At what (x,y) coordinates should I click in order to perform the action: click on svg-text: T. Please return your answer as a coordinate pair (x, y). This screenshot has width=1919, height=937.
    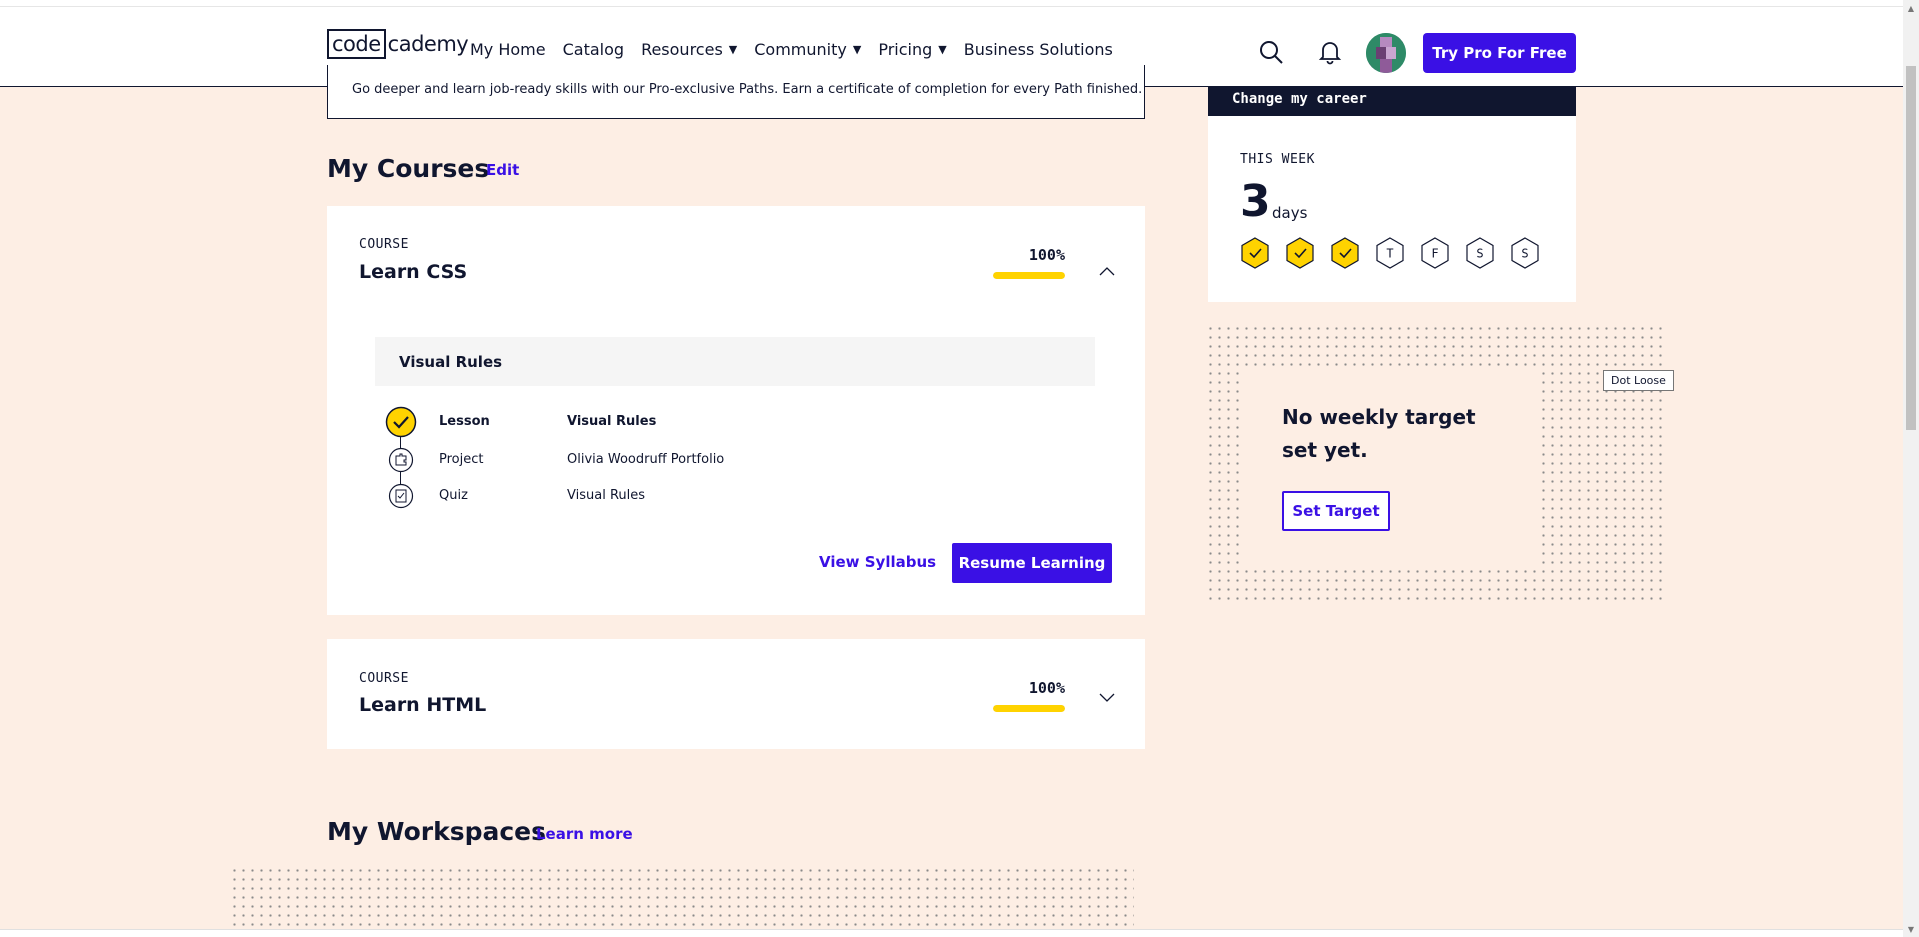
    Looking at the image, I should click on (1389, 254).